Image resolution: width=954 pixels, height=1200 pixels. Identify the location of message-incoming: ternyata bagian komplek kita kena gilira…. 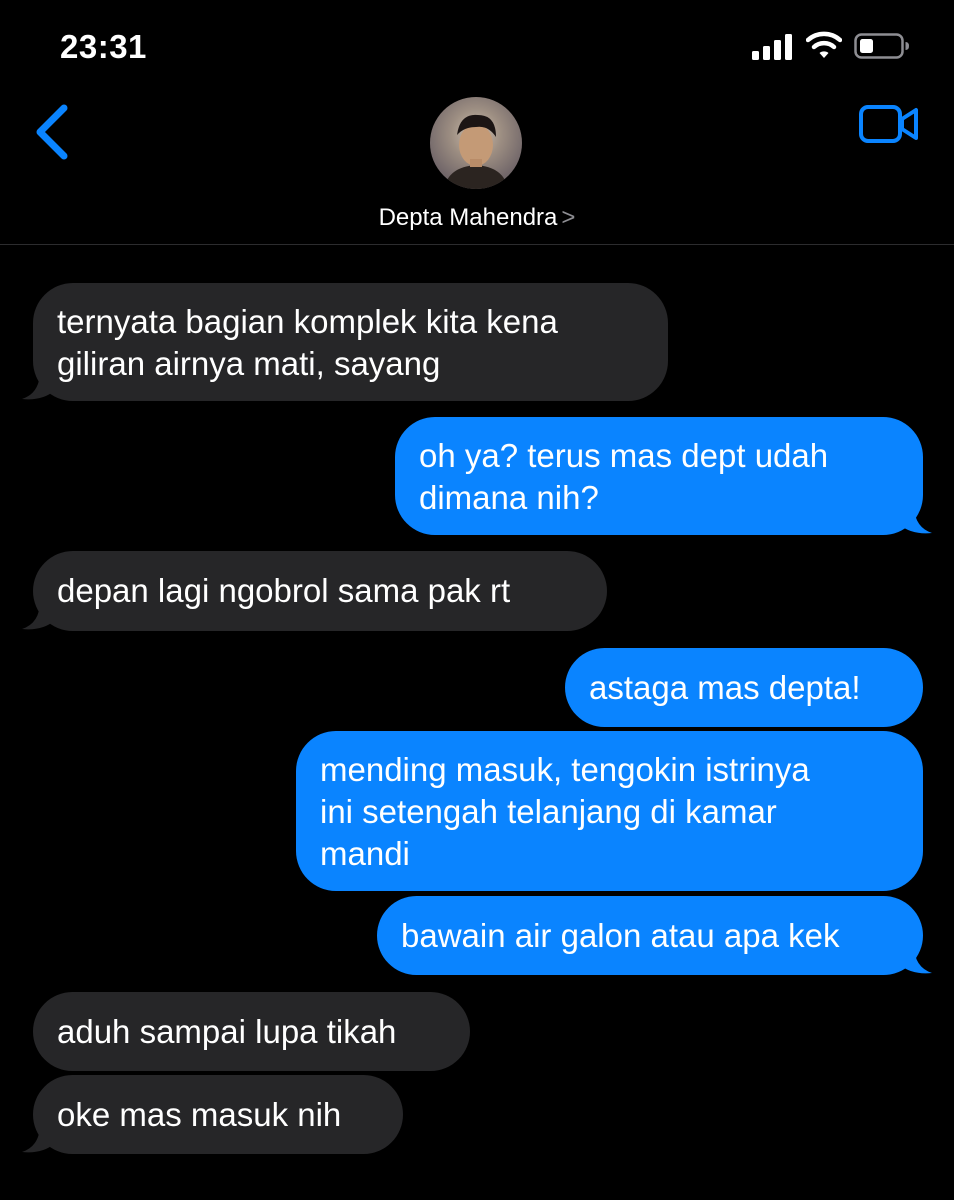
(350, 342).